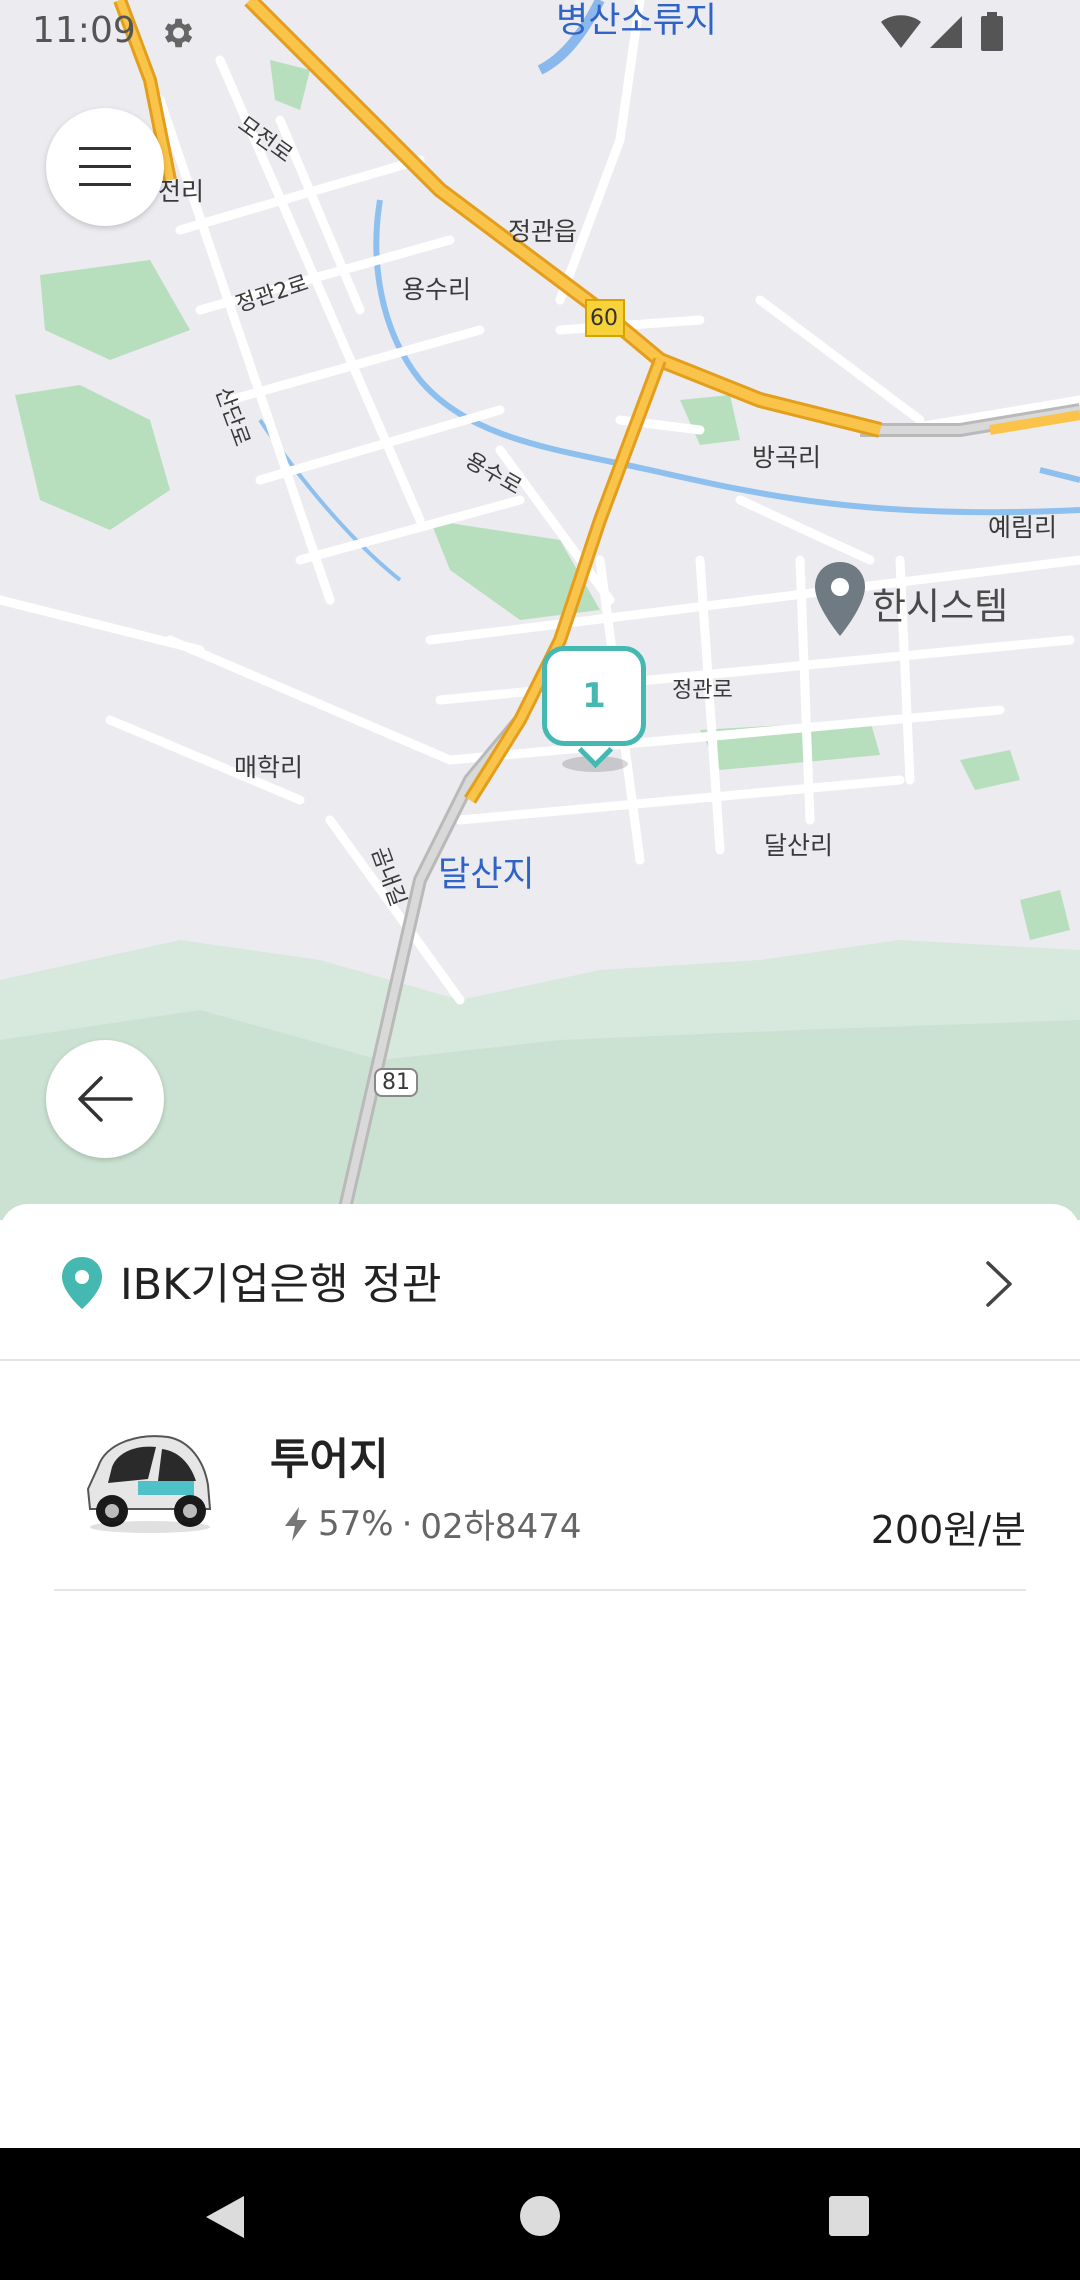 The image size is (1080, 2280). I want to click on back-button, so click(105, 1099).